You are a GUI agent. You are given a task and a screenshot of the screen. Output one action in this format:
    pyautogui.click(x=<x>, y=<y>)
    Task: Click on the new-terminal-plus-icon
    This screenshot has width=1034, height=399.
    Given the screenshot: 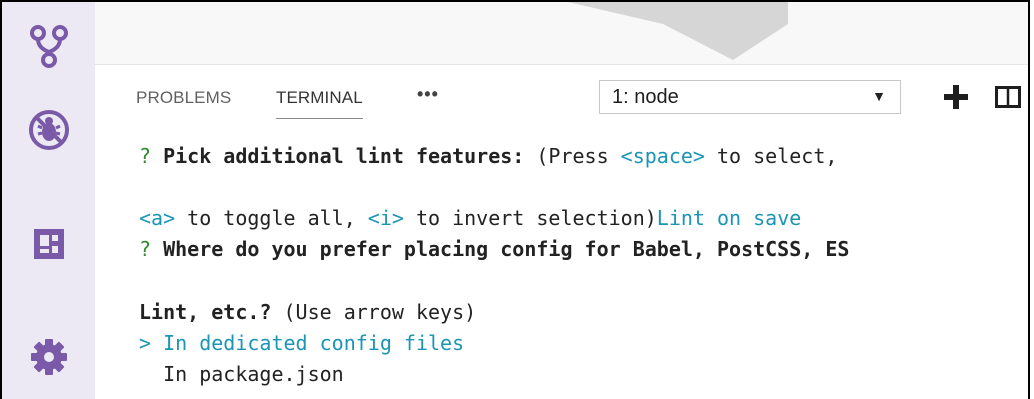 What is the action you would take?
    pyautogui.click(x=956, y=97)
    